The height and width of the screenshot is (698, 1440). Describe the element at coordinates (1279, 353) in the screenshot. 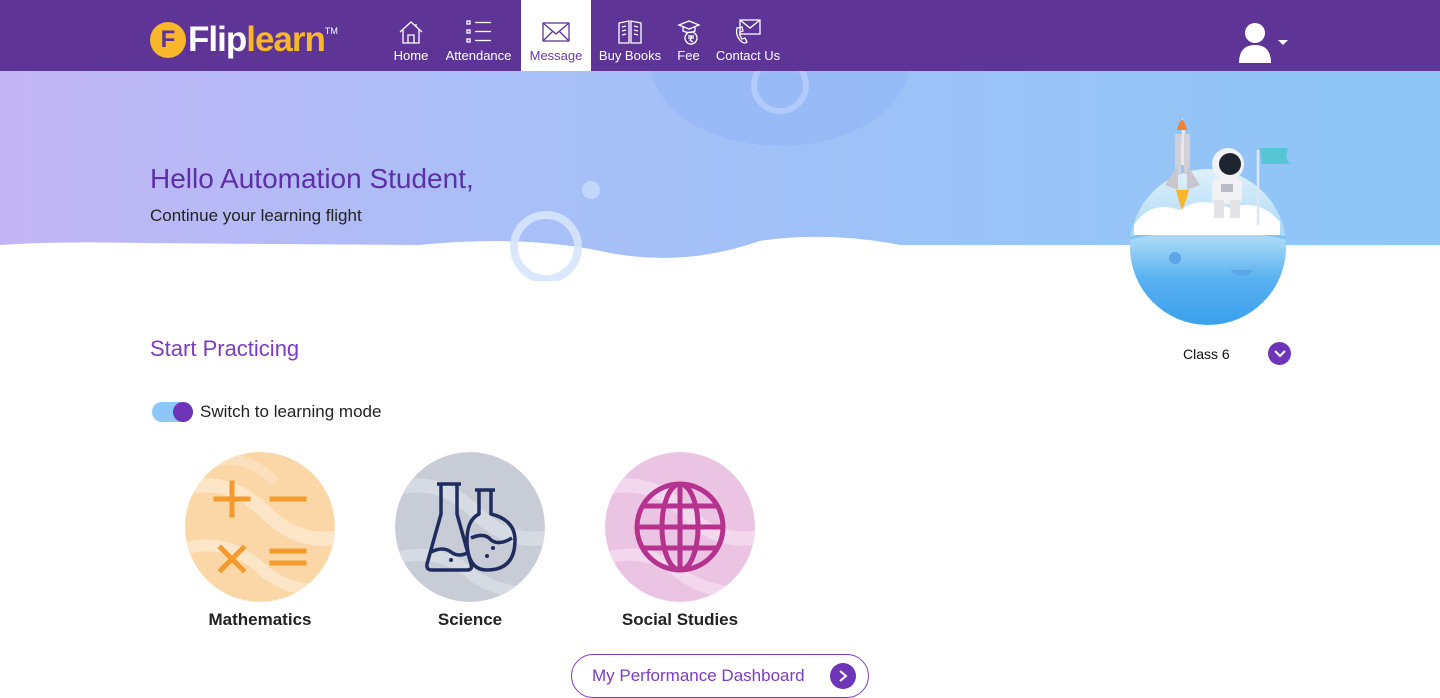

I see `chevron-down-icon` at that location.